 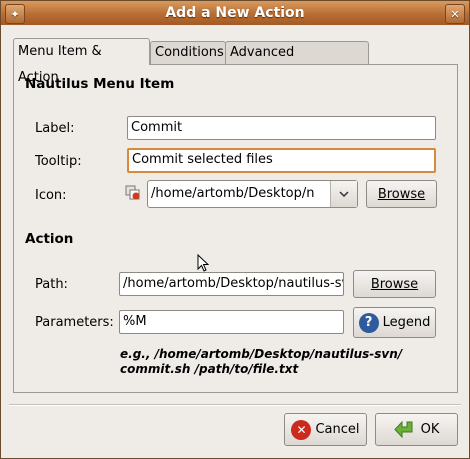 What do you see at coordinates (231, 284) in the screenshot?
I see `path-input: /home/artomb/Desktop/nautilus-sv` at bounding box center [231, 284].